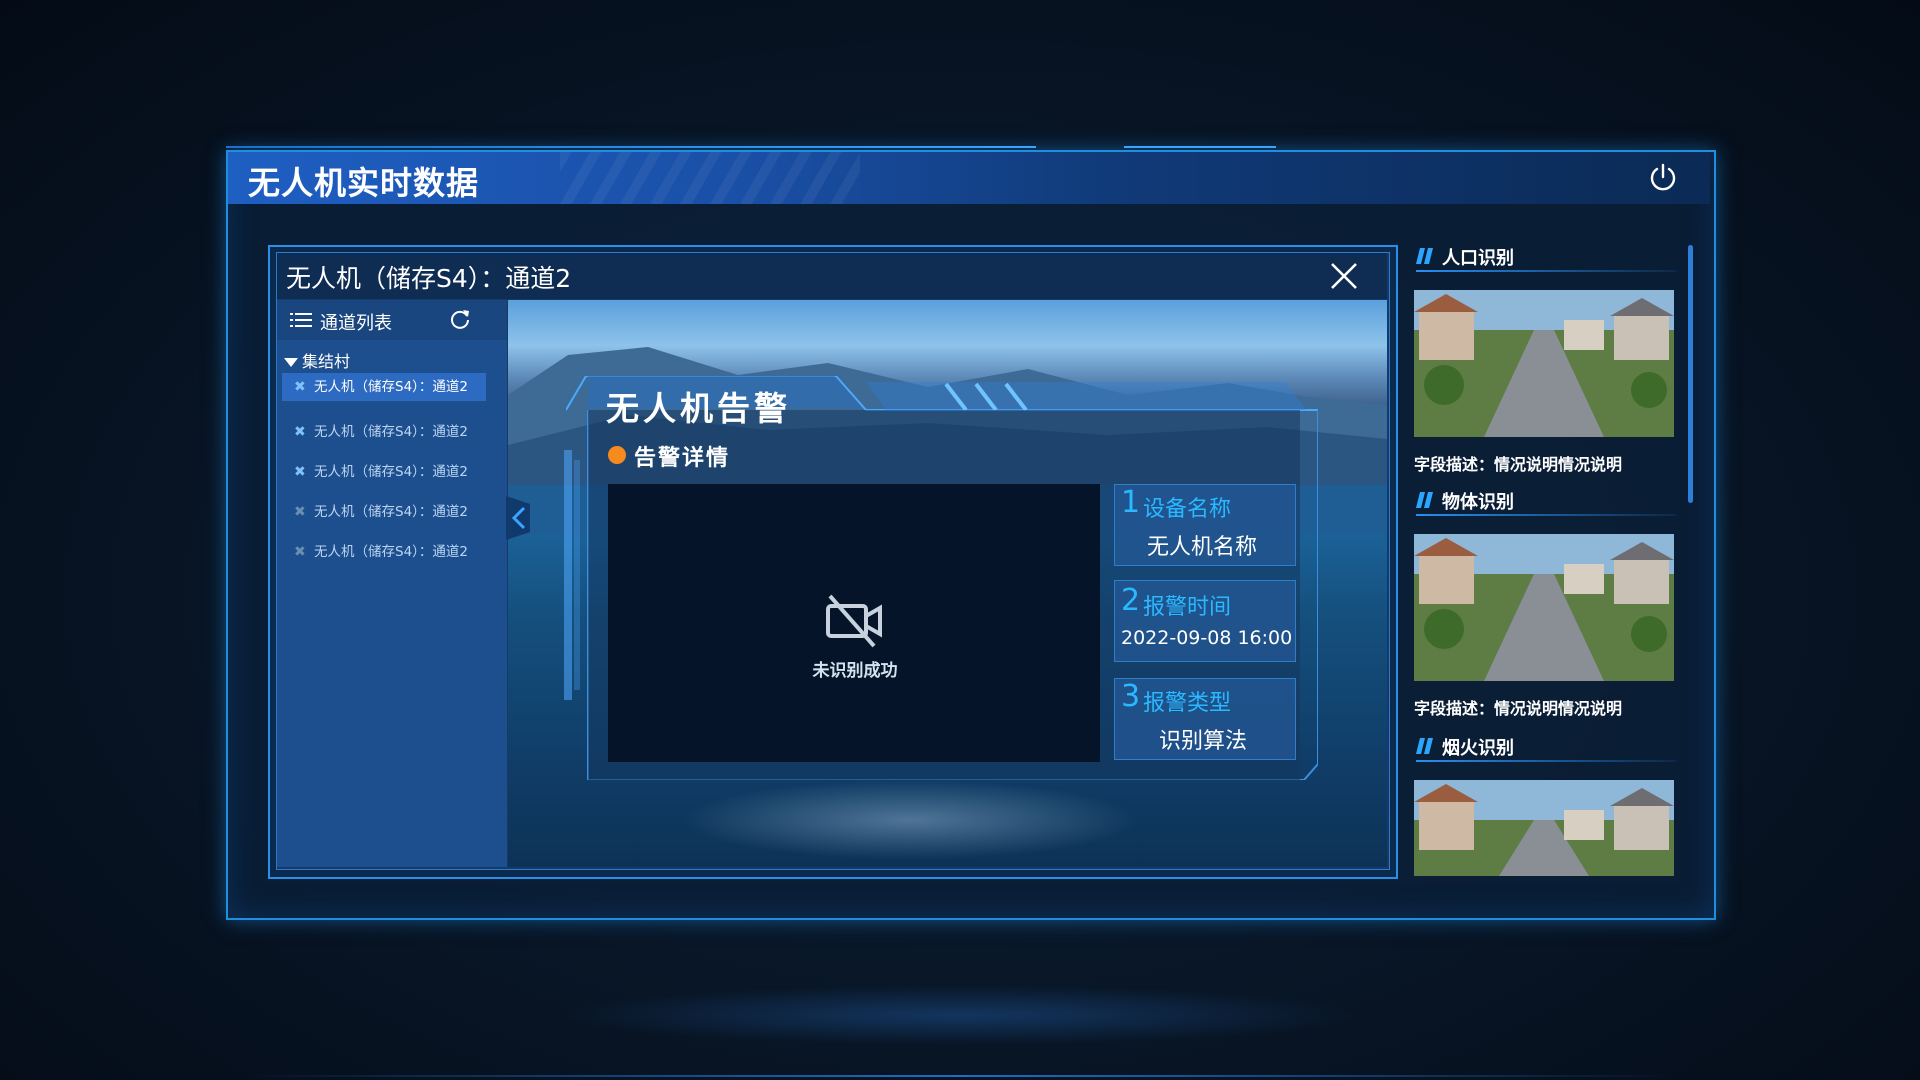 Image resolution: width=1920 pixels, height=1080 pixels. What do you see at coordinates (1187, 607) in the screenshot?
I see `info-label: 报警时间` at bounding box center [1187, 607].